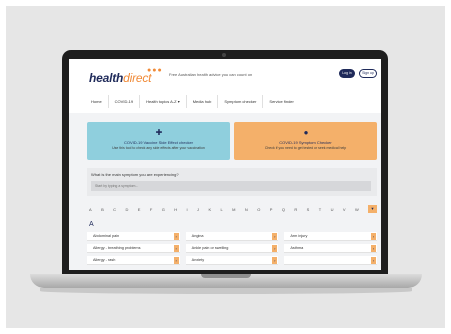 The height and width of the screenshot is (334, 451). Describe the element at coordinates (114, 209) in the screenshot. I see `alpha-letter: C` at that location.